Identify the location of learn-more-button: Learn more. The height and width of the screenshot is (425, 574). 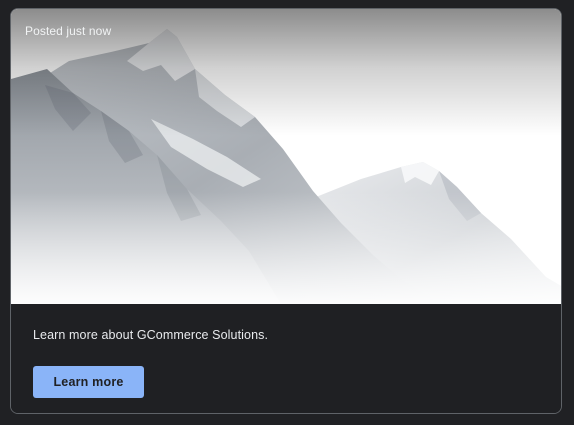
(88, 382).